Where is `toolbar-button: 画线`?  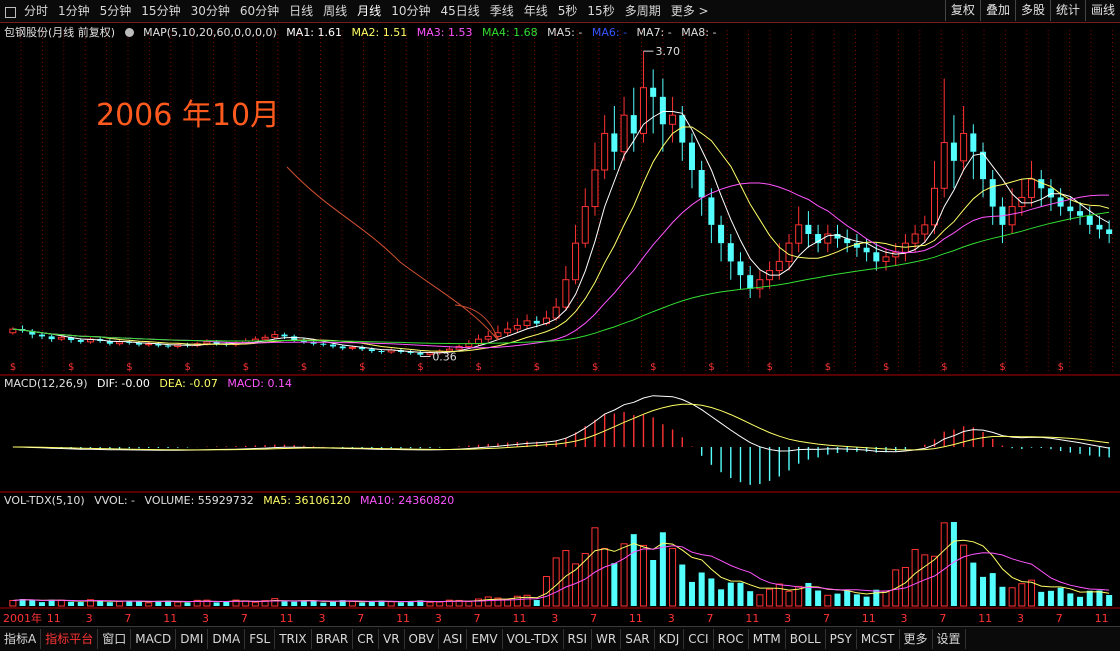 toolbar-button: 画线 is located at coordinates (1102, 10).